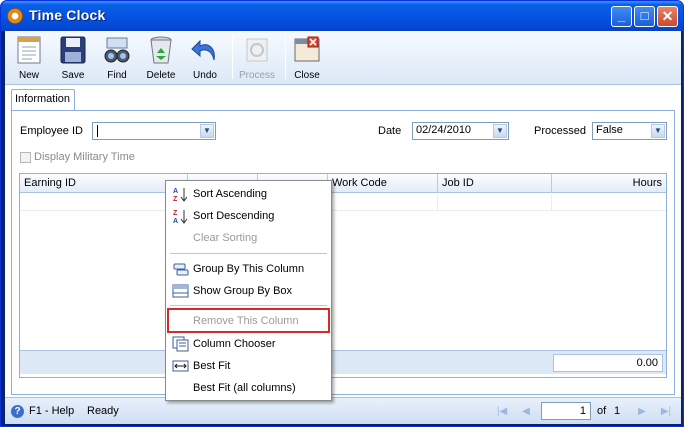 Image resolution: width=684 pixels, height=427 pixels. I want to click on page-number-input: 1, so click(566, 411).